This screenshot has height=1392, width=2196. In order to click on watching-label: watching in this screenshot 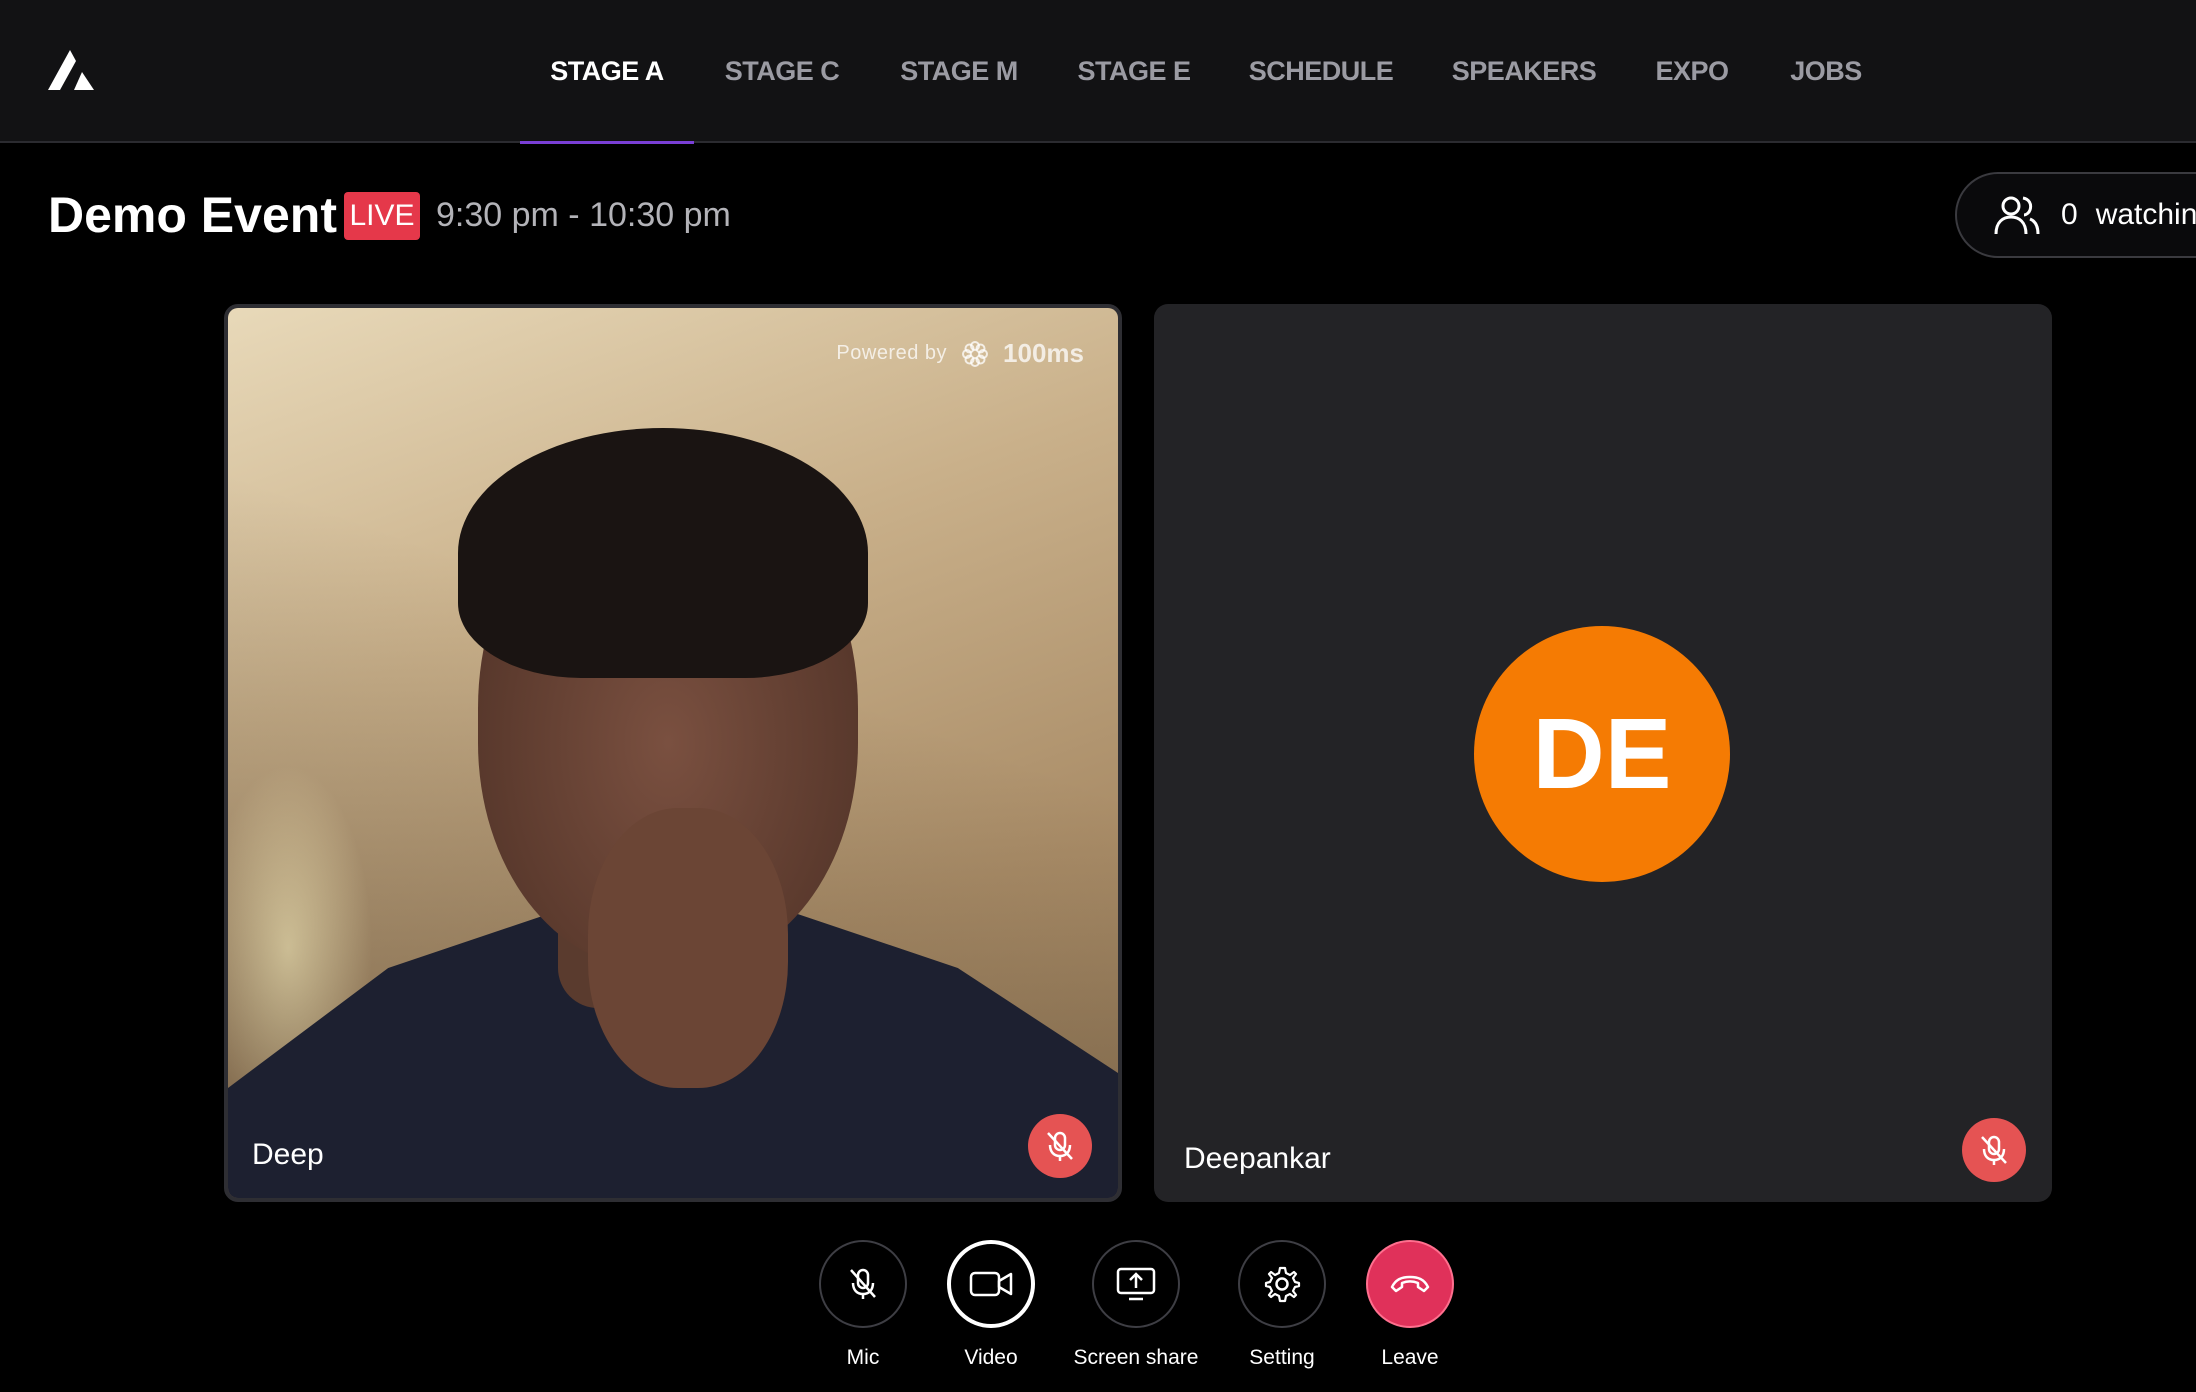, I will do `click(2145, 214)`.